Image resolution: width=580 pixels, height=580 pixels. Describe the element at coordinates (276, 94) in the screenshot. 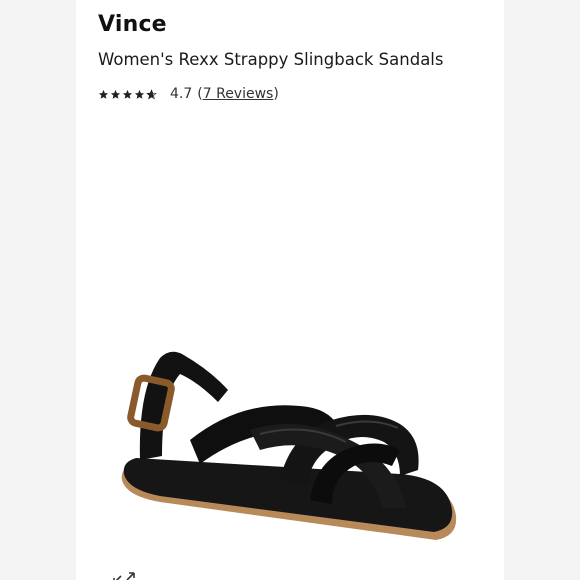

I see `reviews-close-paren: )` at that location.